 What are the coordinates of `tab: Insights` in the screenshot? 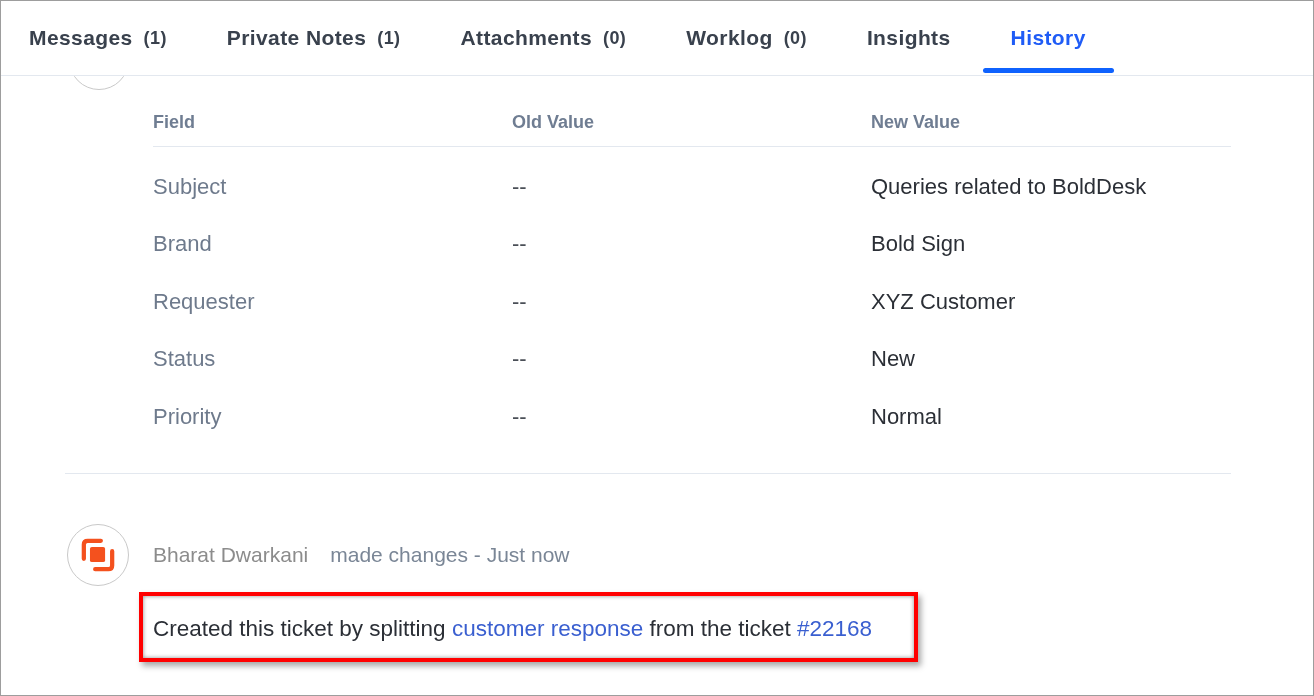 It's located at (908, 38).